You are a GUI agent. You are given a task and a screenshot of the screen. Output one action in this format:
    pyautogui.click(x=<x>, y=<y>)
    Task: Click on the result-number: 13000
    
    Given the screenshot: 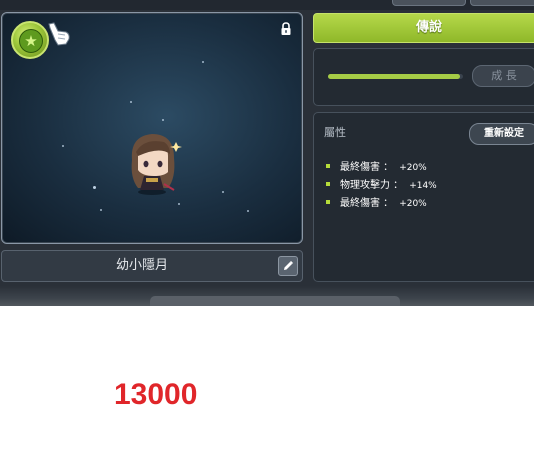 What is the action you would take?
    pyautogui.click(x=156, y=394)
    